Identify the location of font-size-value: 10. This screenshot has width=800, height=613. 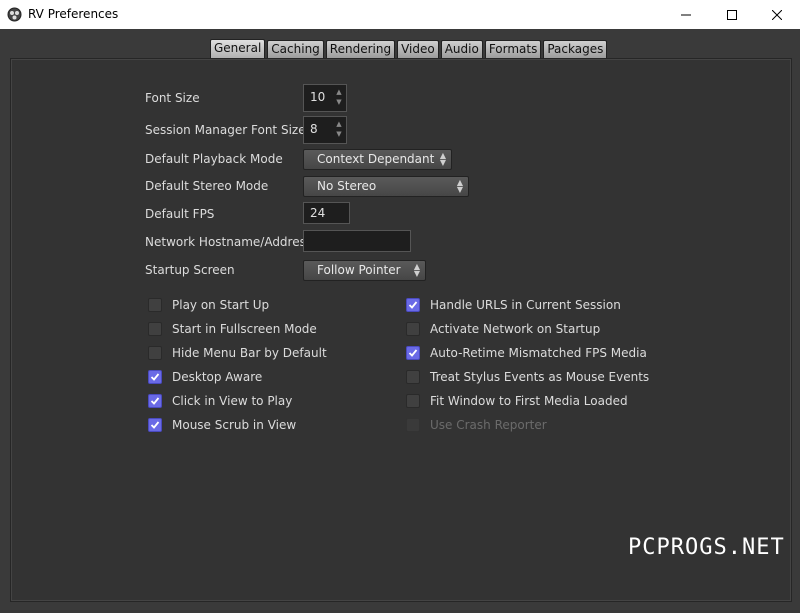
(318, 97).